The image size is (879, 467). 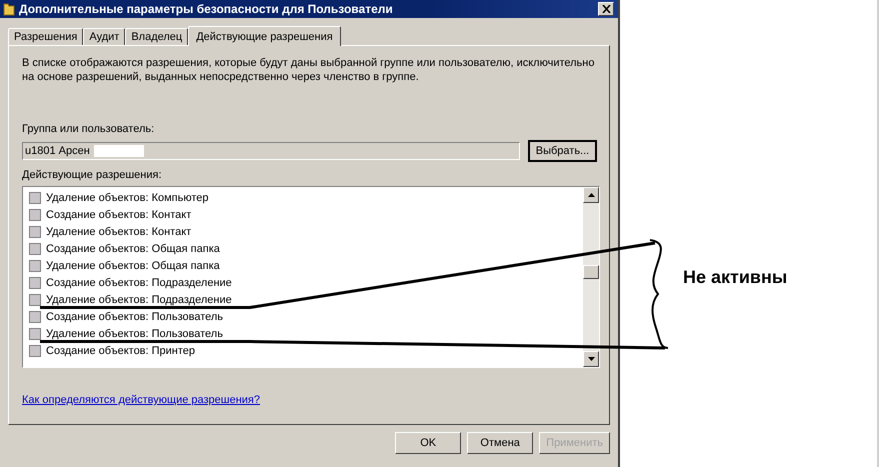 I want to click on user-field: u1801 Арсен, so click(x=271, y=151).